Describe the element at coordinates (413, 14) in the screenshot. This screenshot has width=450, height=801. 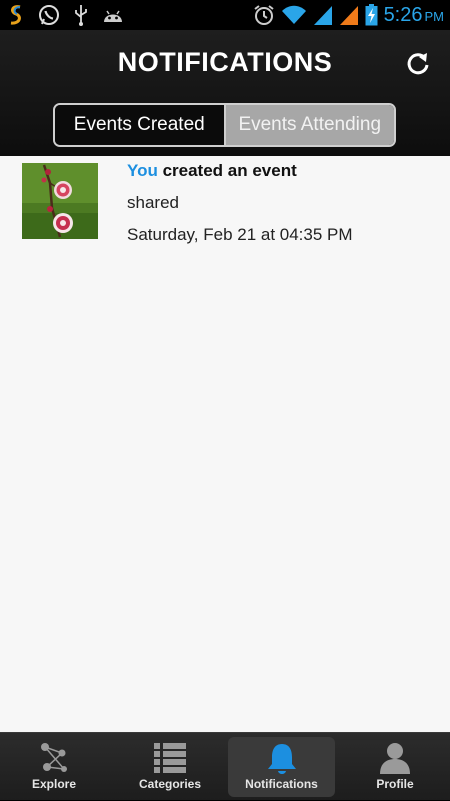
I see `status-time: 5:26 PM` at that location.